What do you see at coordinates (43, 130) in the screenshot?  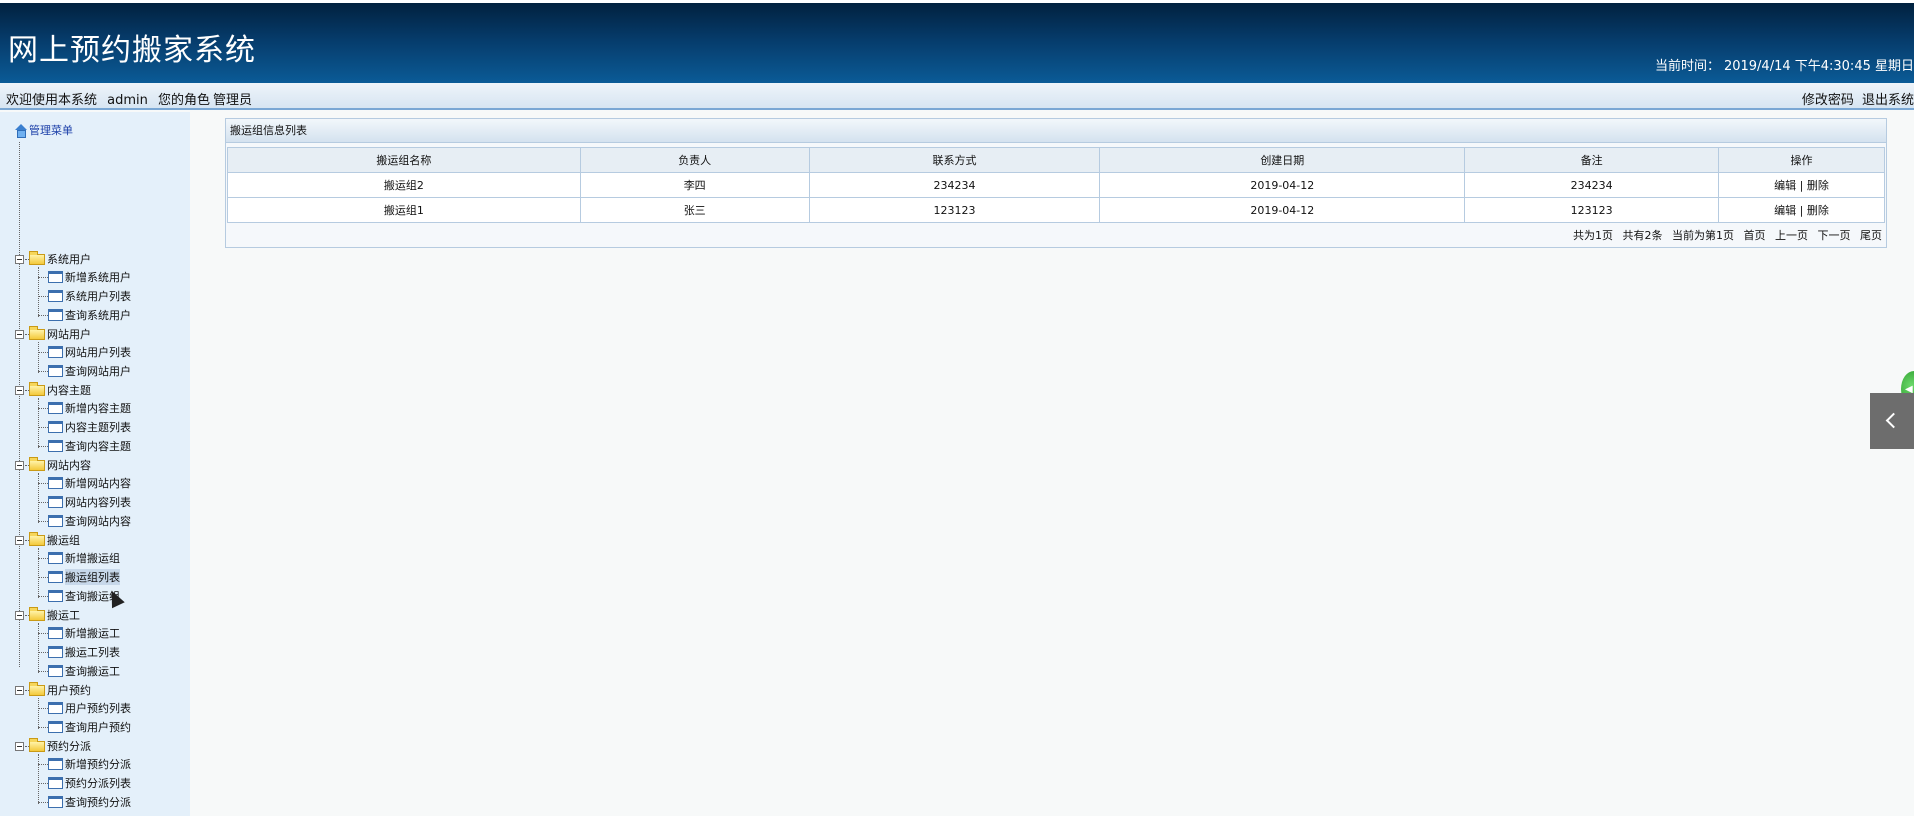 I see `tree-root: 管理菜单` at bounding box center [43, 130].